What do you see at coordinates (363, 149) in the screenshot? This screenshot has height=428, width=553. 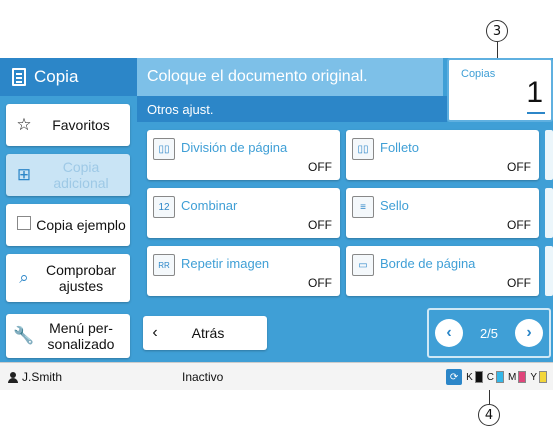 I see `booklet-icon: ▯▯` at bounding box center [363, 149].